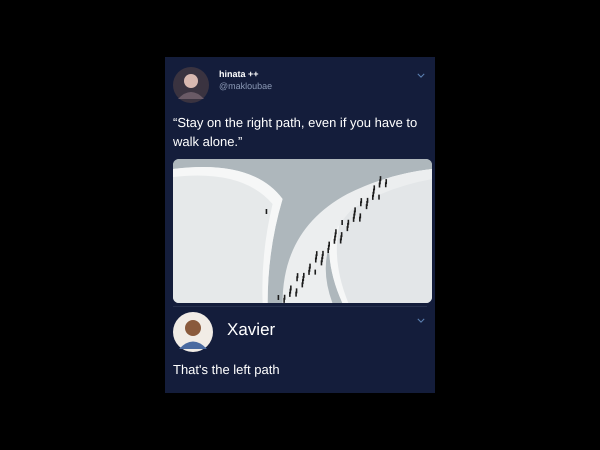 The width and height of the screenshot is (600, 450). I want to click on author-handle: @makloubae, so click(313, 86).